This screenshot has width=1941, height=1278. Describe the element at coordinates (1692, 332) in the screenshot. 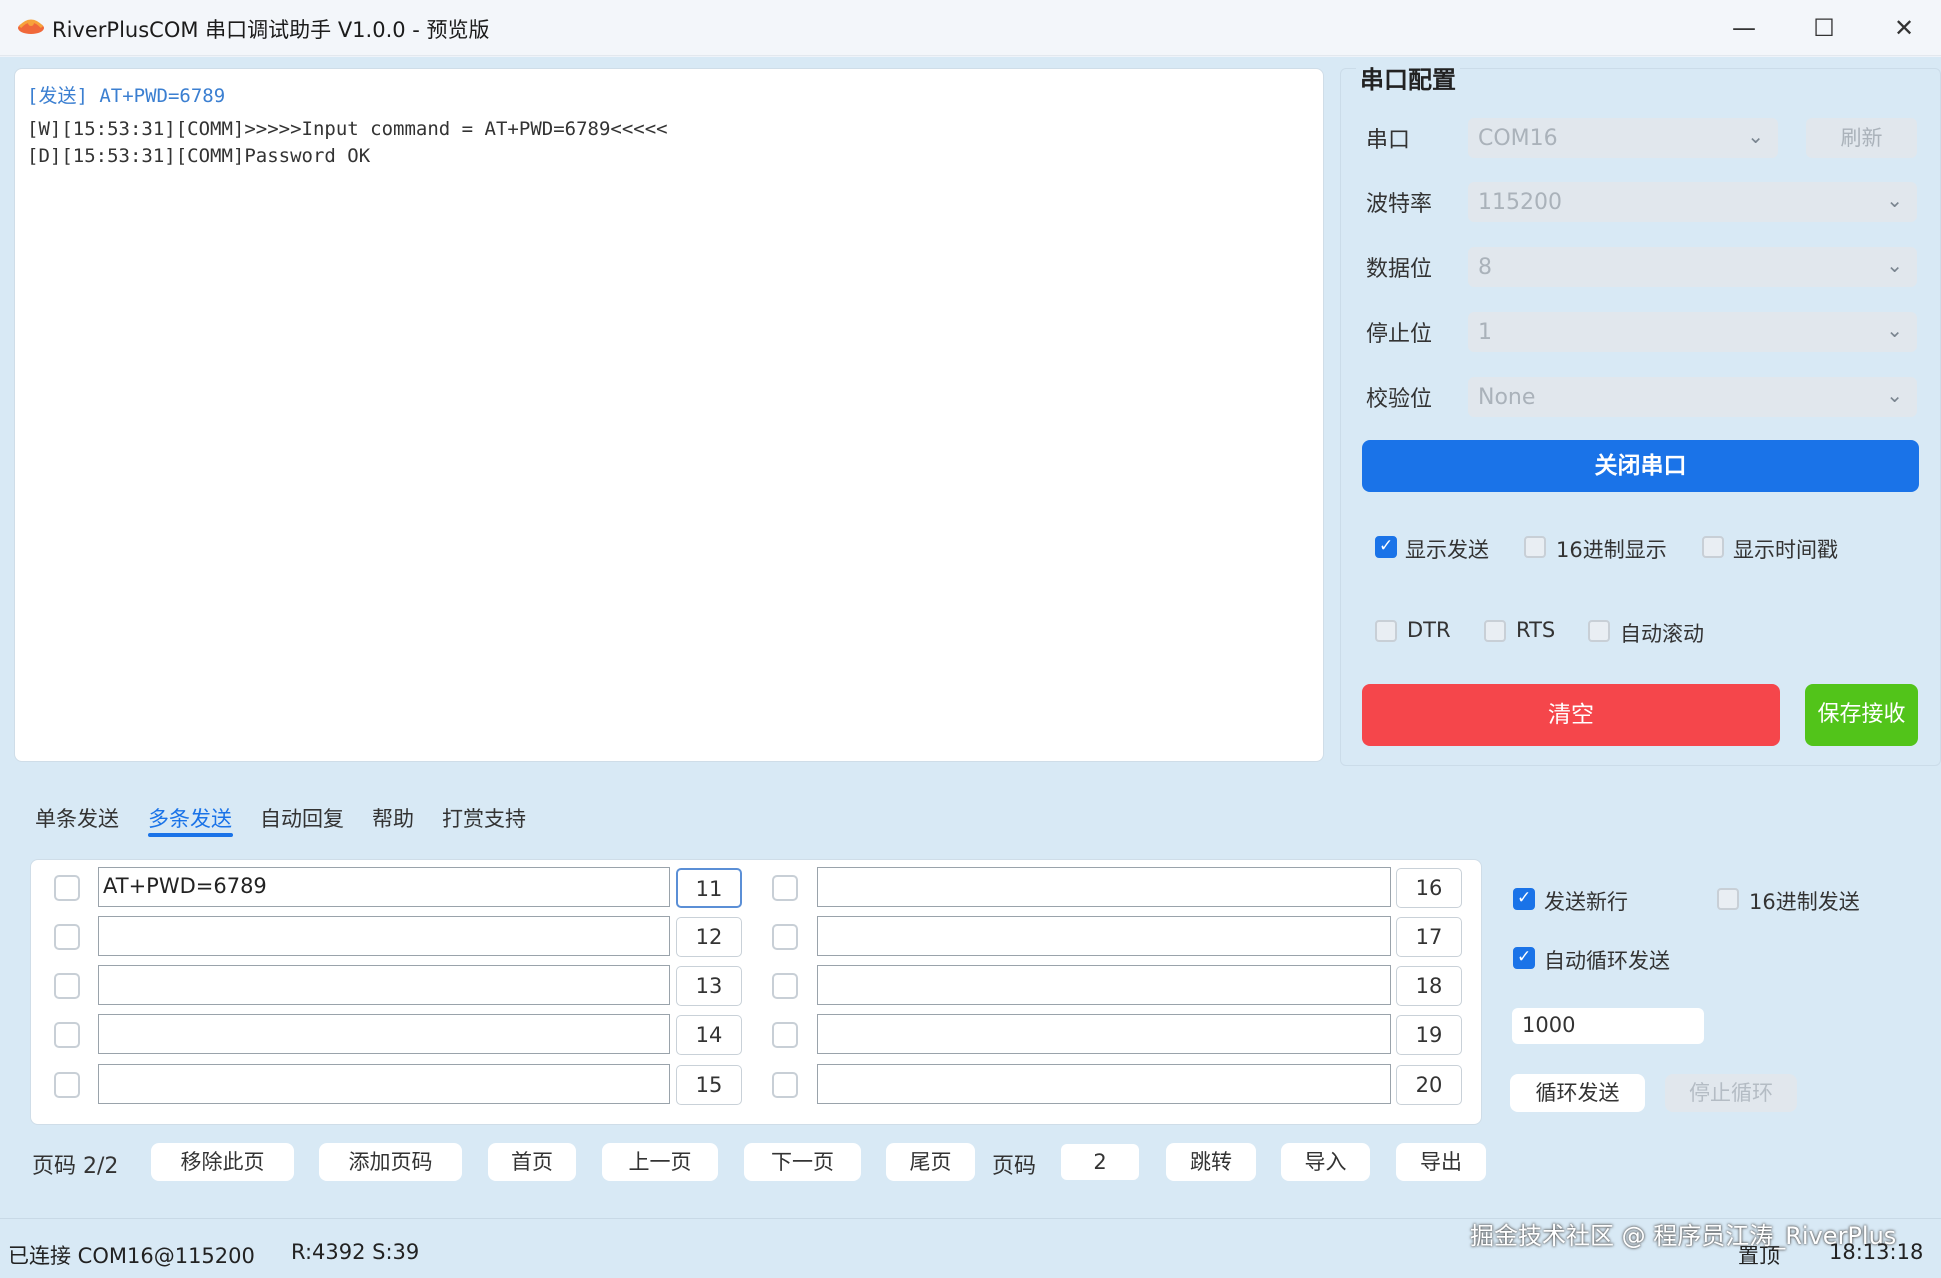

I see `stopbits-select: 1 ⌄` at that location.